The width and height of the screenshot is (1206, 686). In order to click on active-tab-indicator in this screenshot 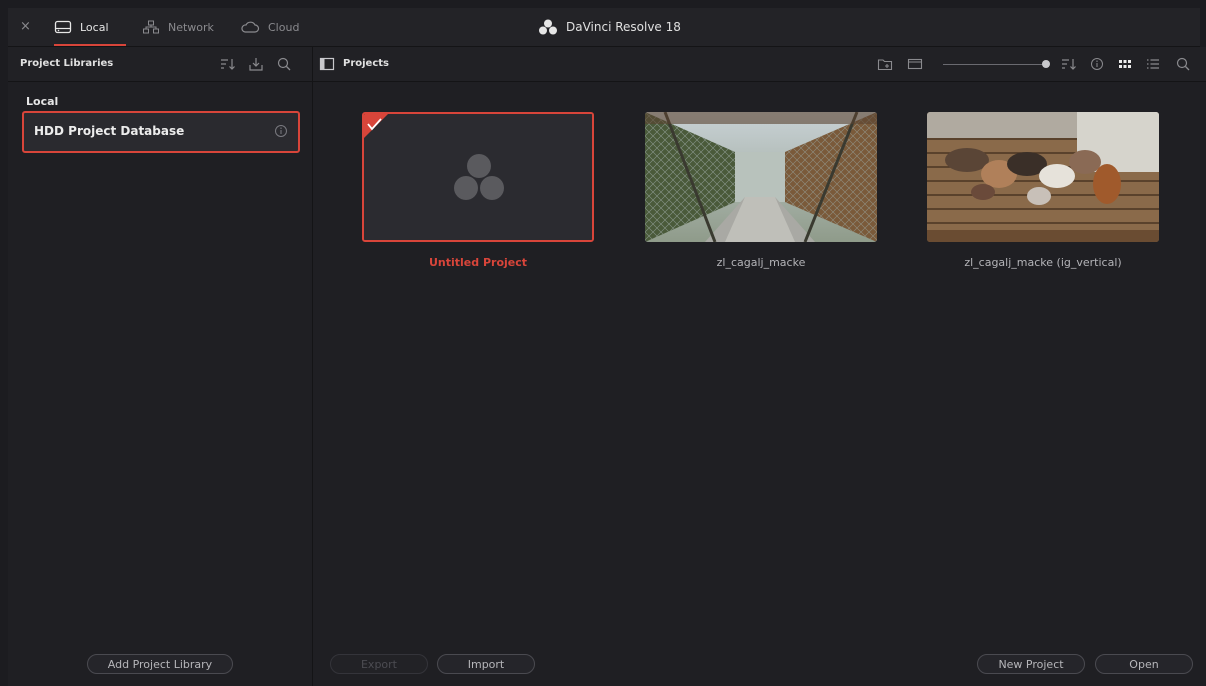, I will do `click(90, 45)`.